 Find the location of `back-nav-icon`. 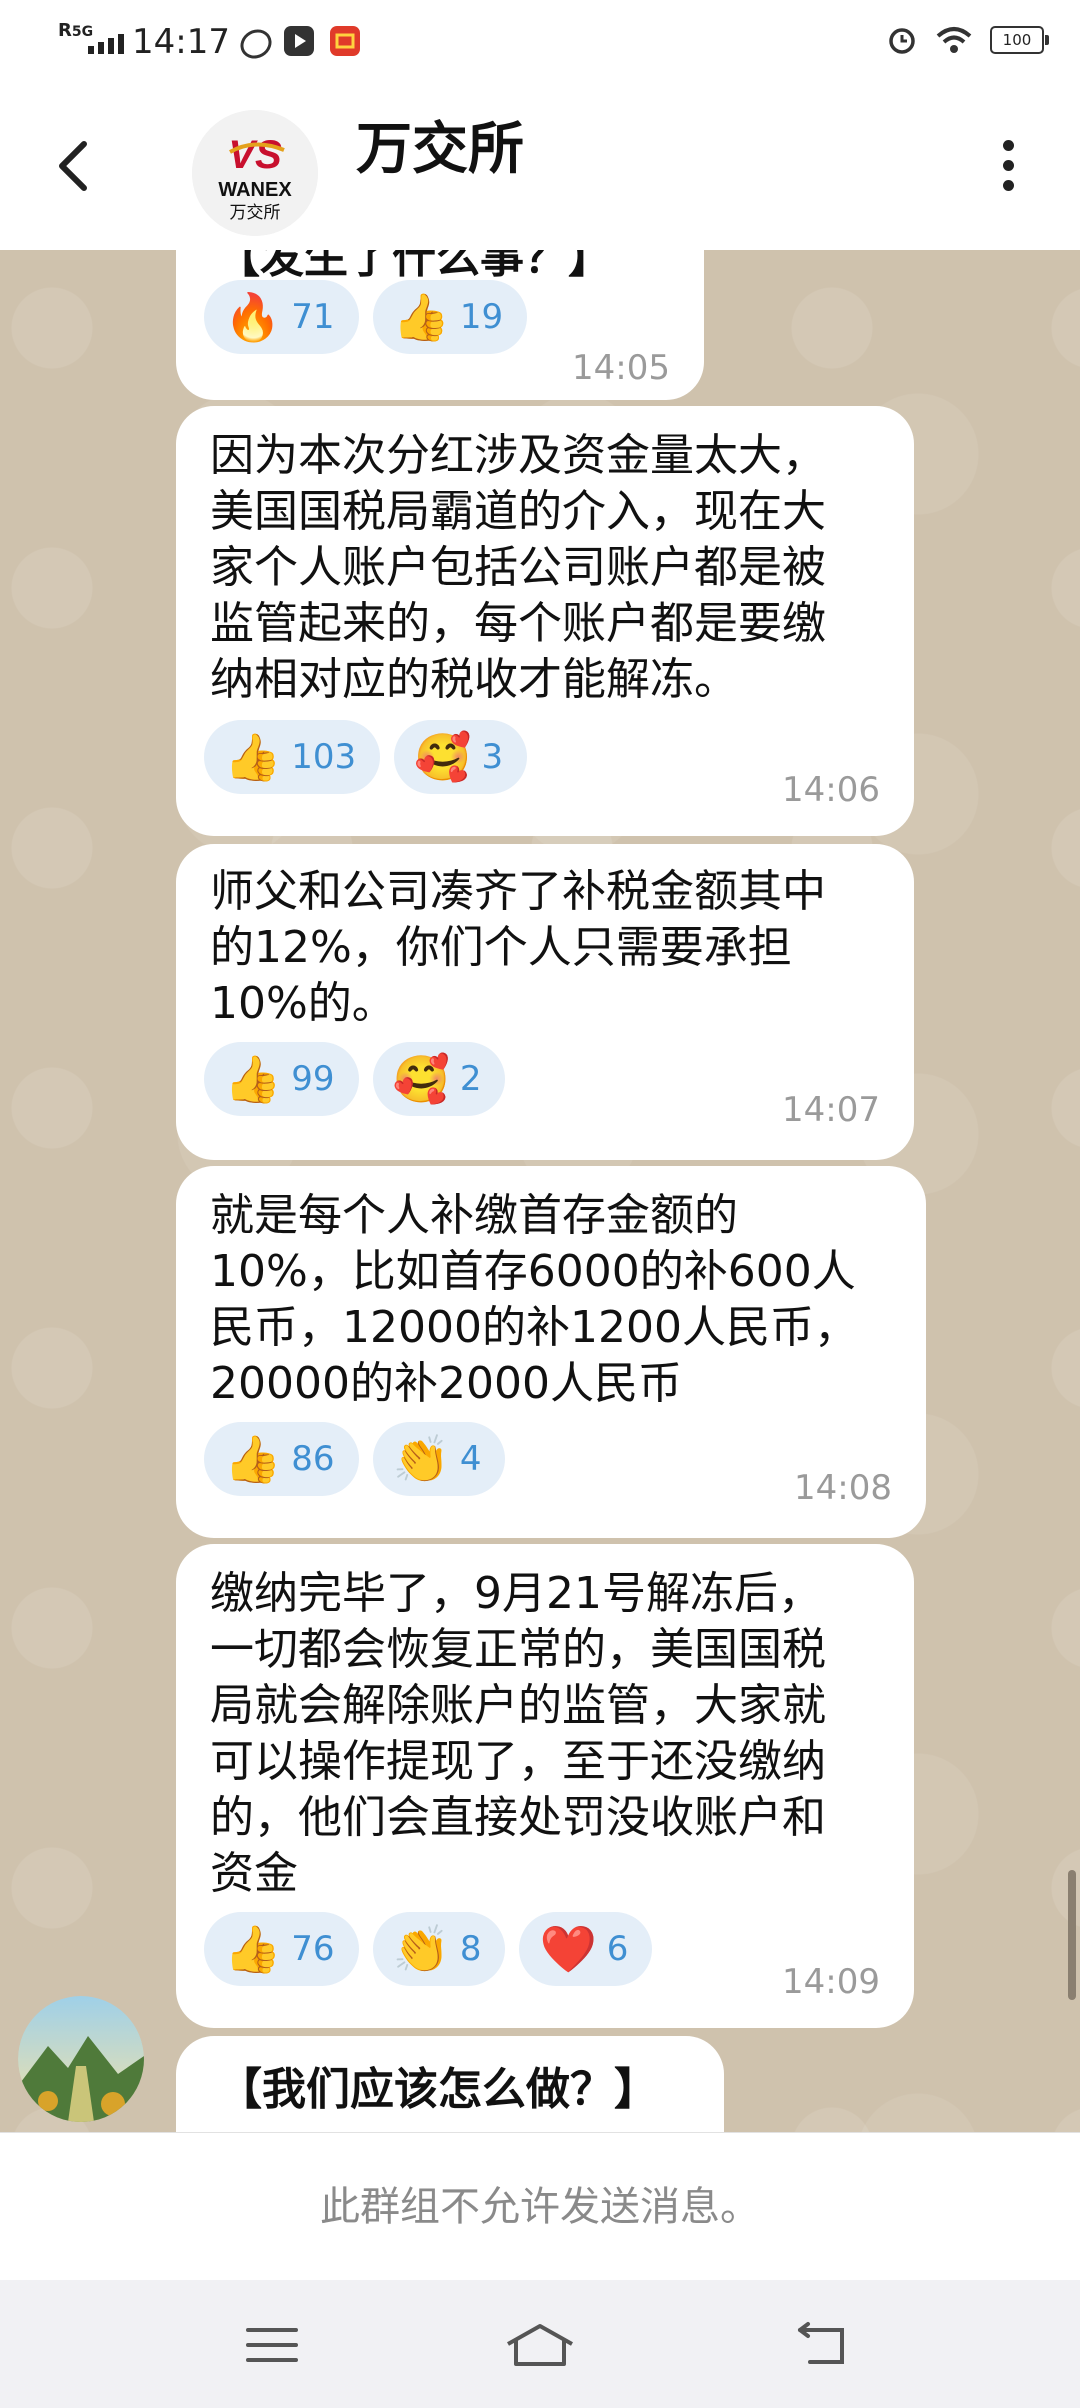

back-nav-icon is located at coordinates (822, 2345).